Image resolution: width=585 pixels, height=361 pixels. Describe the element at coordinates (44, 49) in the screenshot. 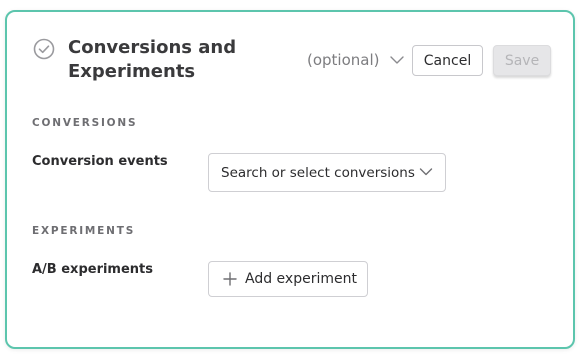

I see `check-circle-icon` at that location.